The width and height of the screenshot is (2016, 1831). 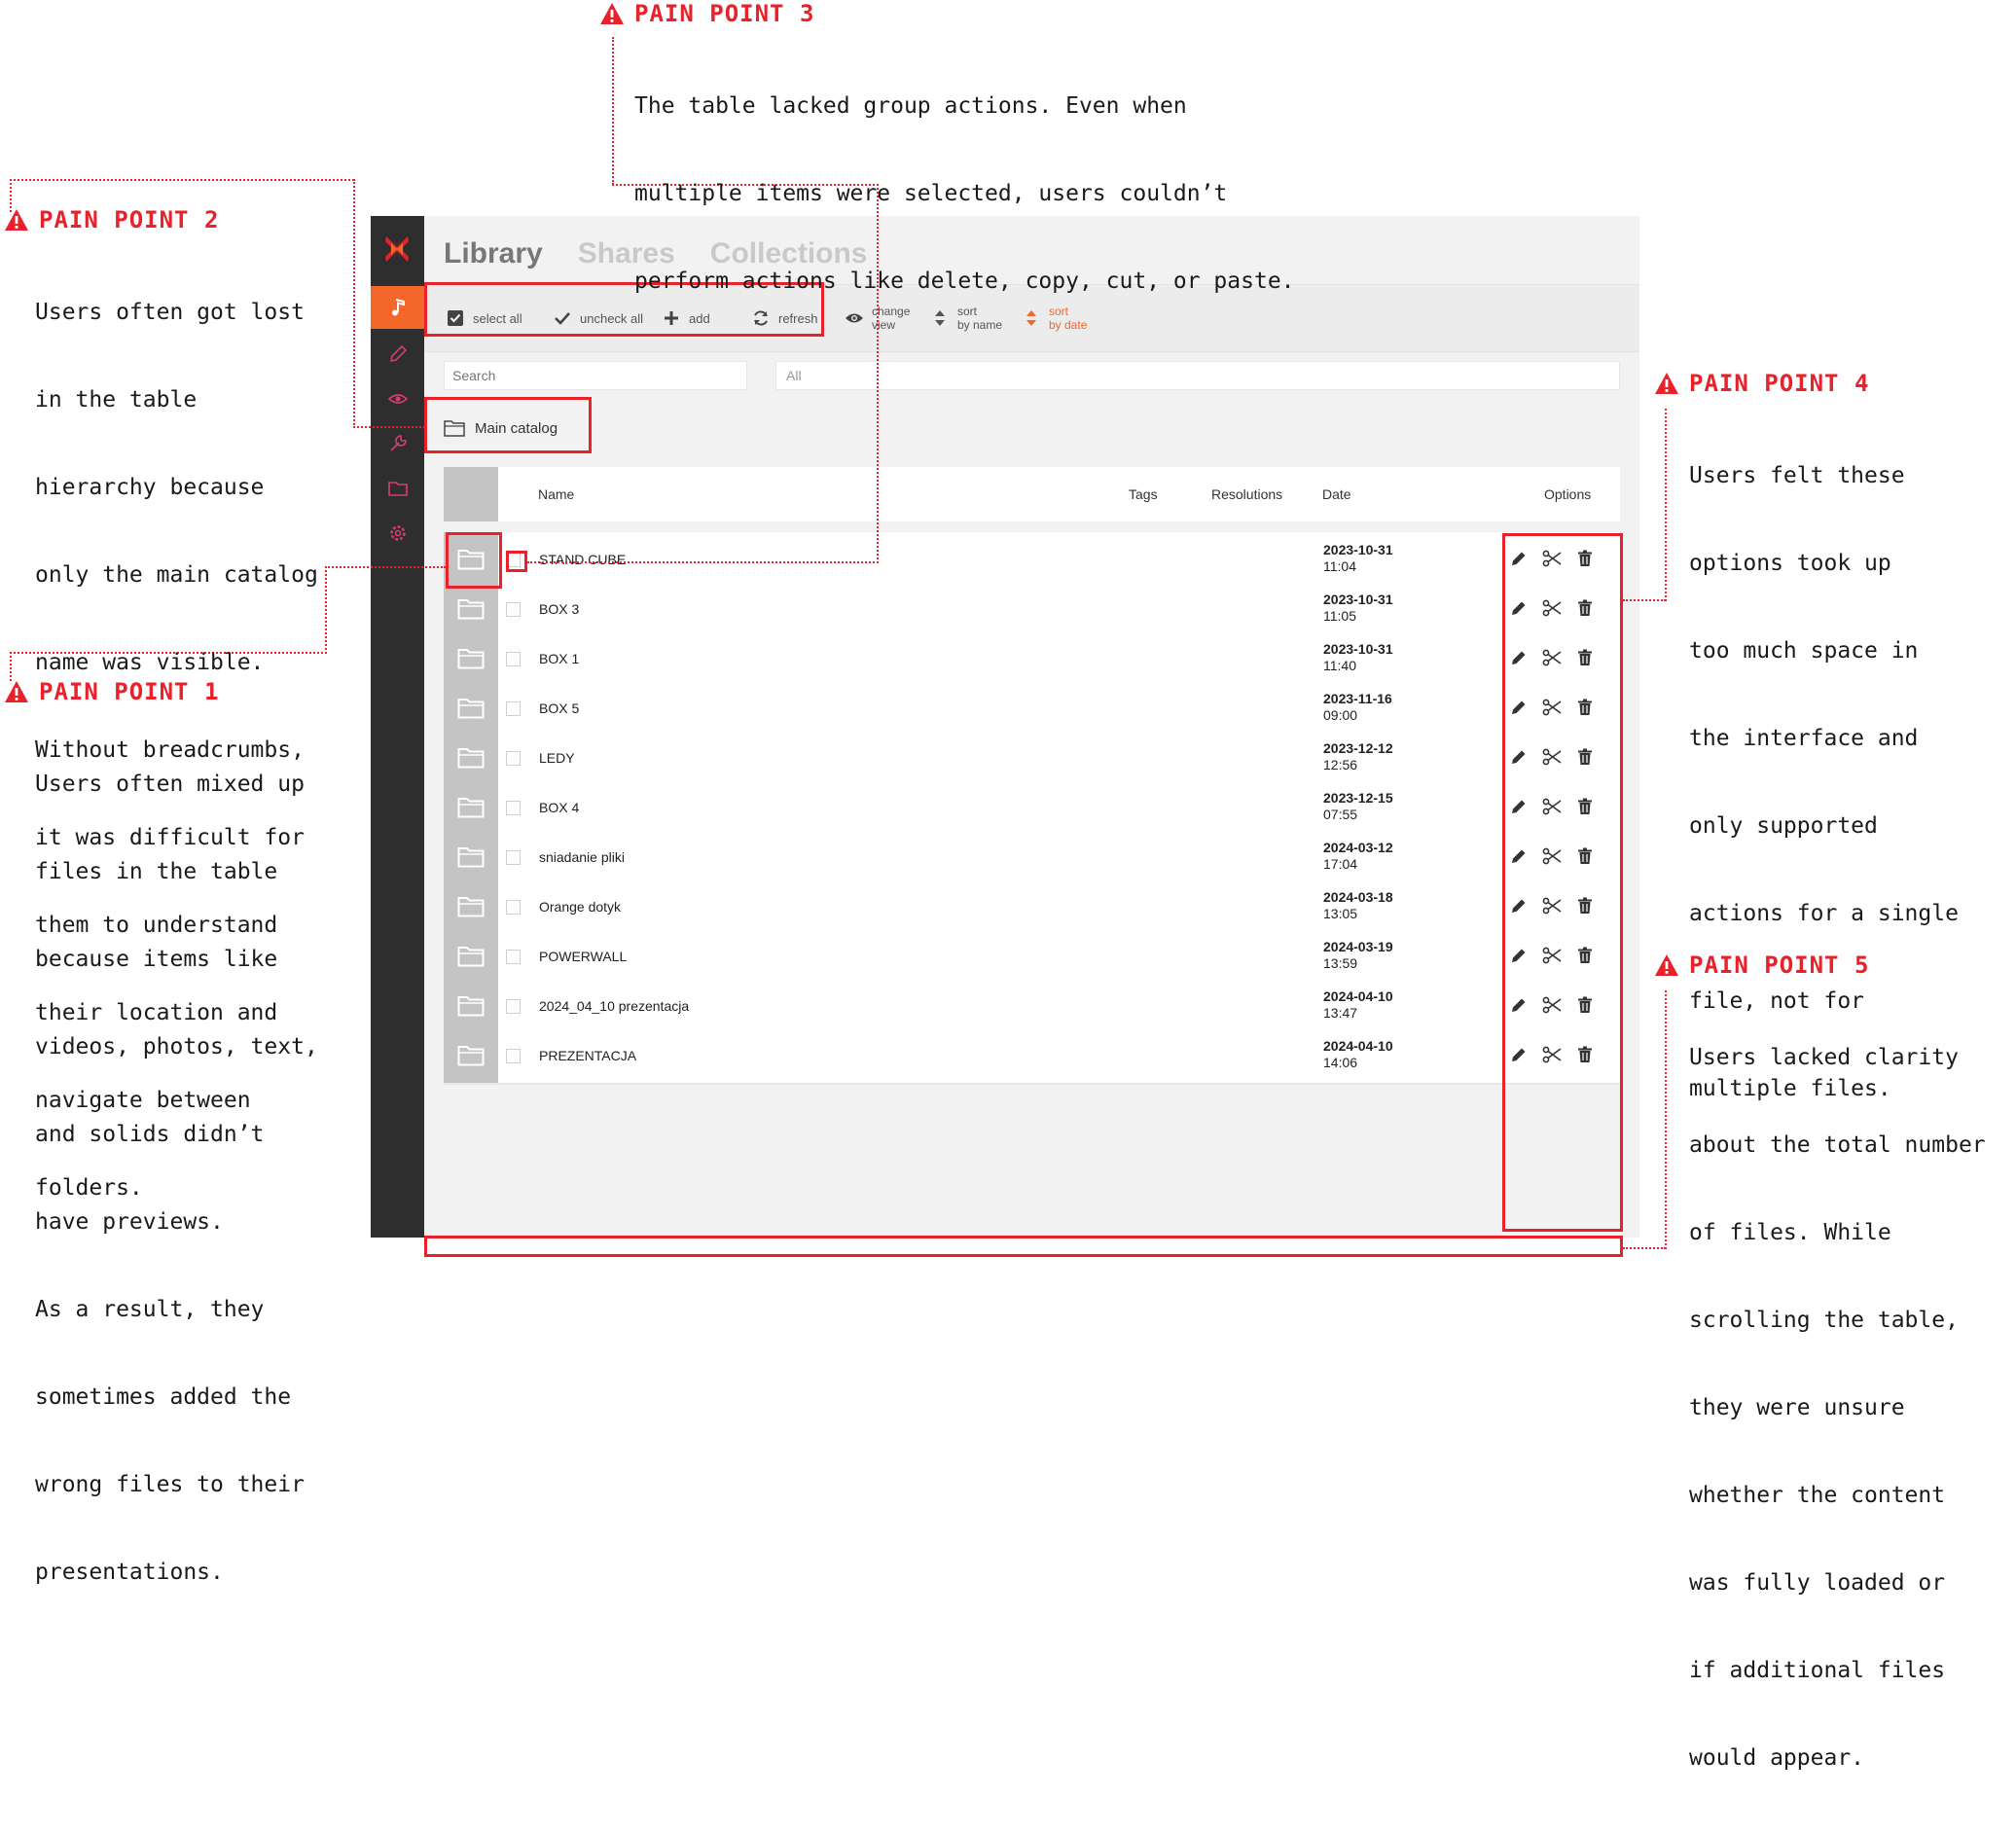 What do you see at coordinates (397, 488) in the screenshot?
I see `sidebar-item-folders` at bounding box center [397, 488].